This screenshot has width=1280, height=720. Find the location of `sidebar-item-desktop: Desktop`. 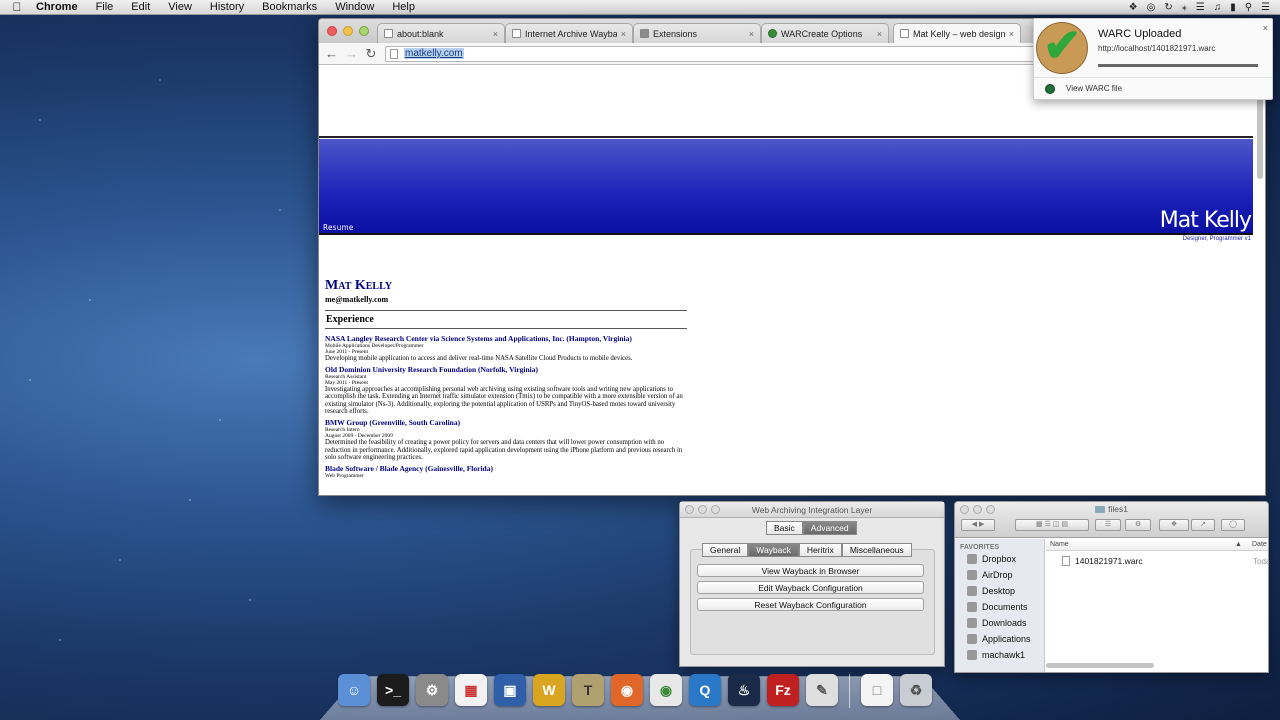

sidebar-item-desktop: Desktop is located at coordinates (999, 591).